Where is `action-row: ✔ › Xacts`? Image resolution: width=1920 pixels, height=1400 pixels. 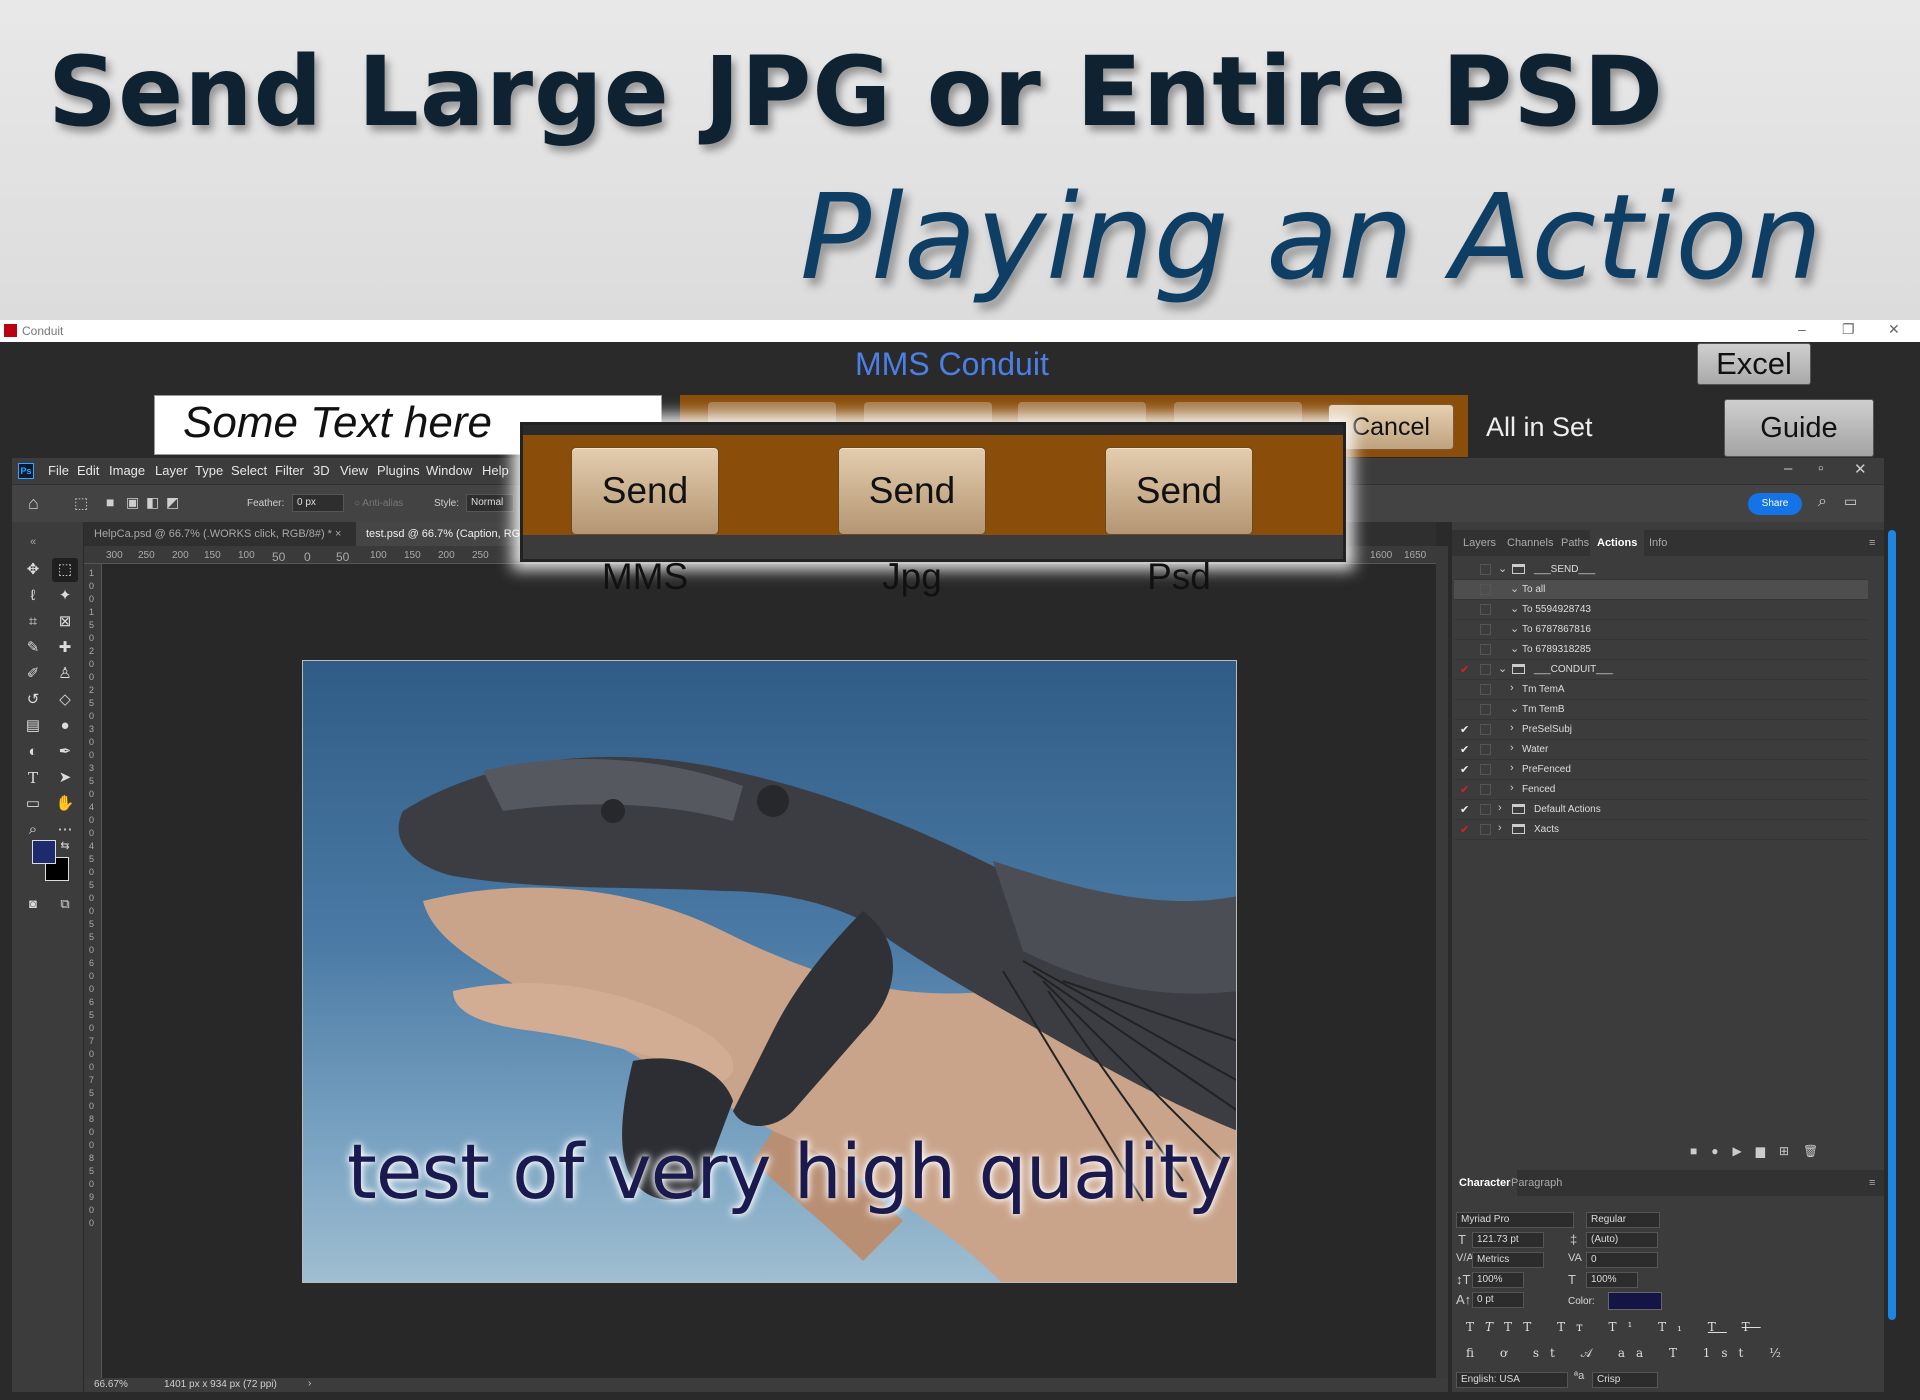
action-row: ✔ › Xacts is located at coordinates (1661, 830).